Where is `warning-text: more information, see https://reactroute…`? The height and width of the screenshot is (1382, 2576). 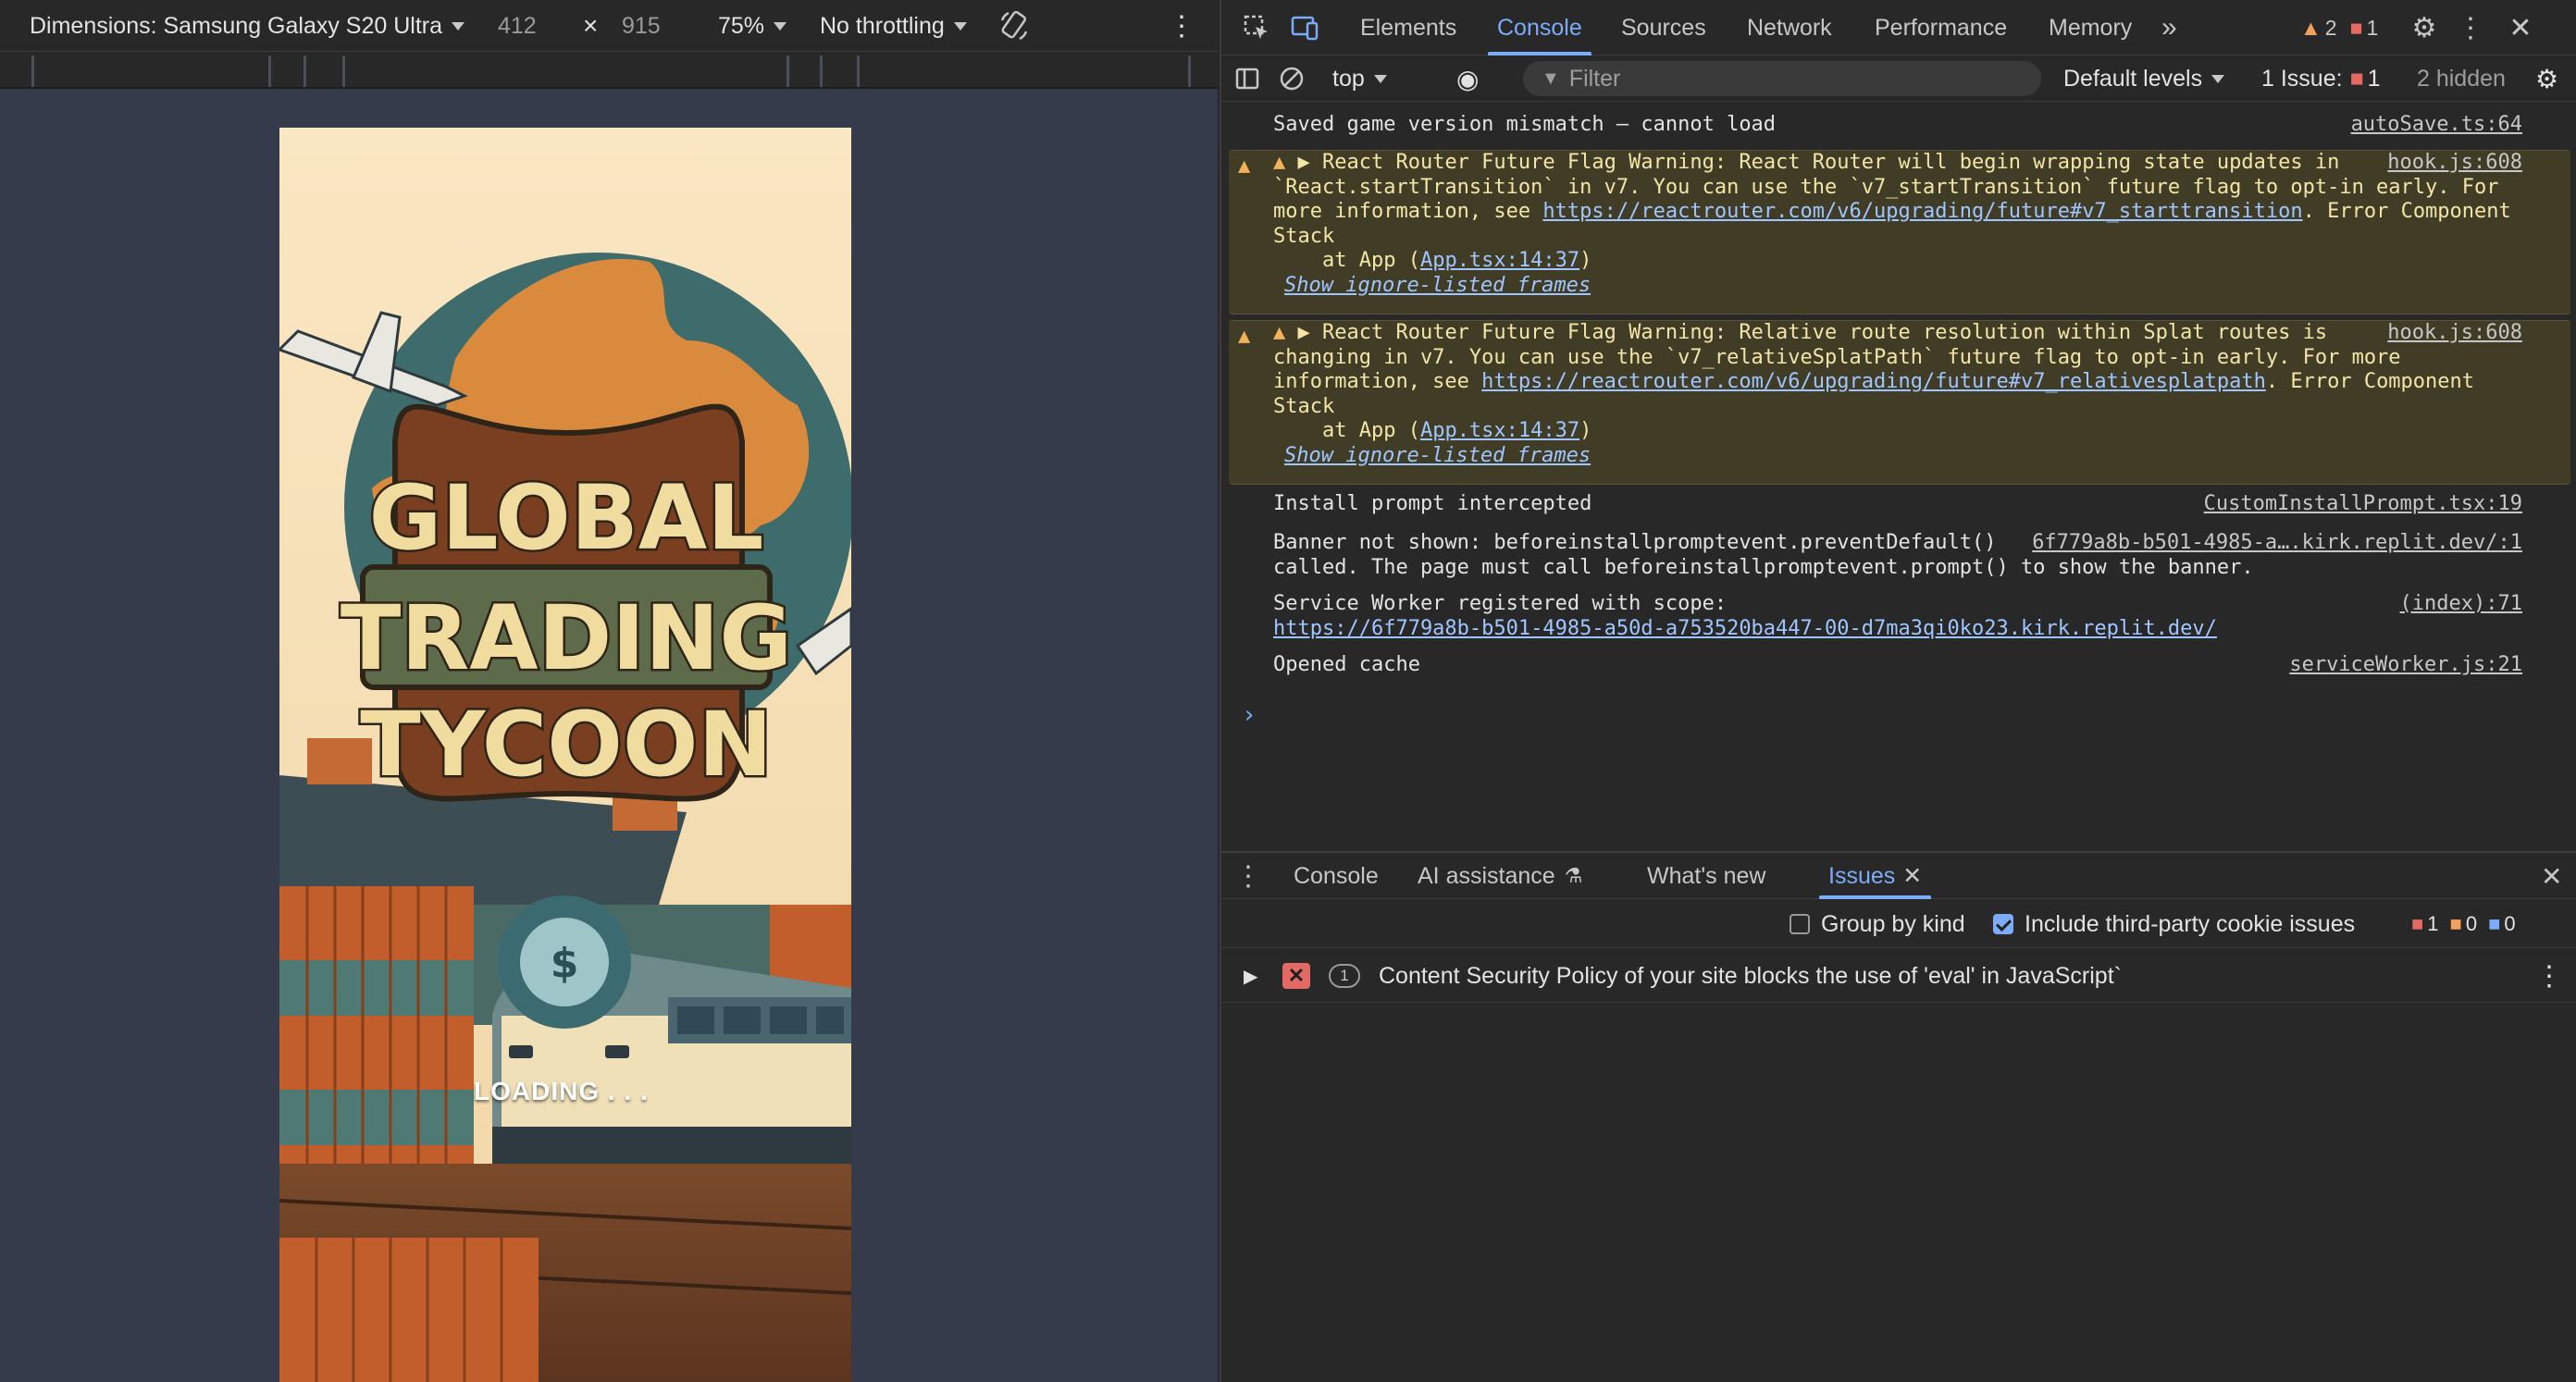 warning-text: more information, see https://reactroute… is located at coordinates (1894, 212).